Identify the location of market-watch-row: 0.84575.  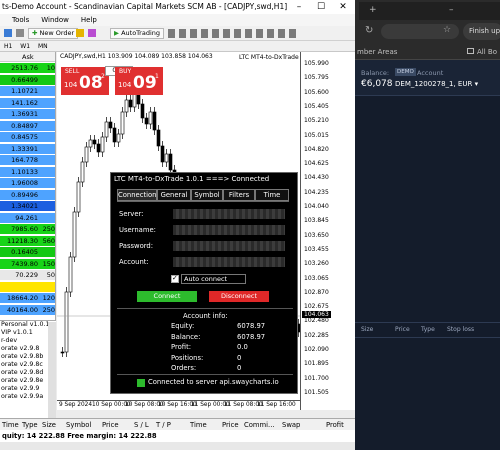
(27, 137).